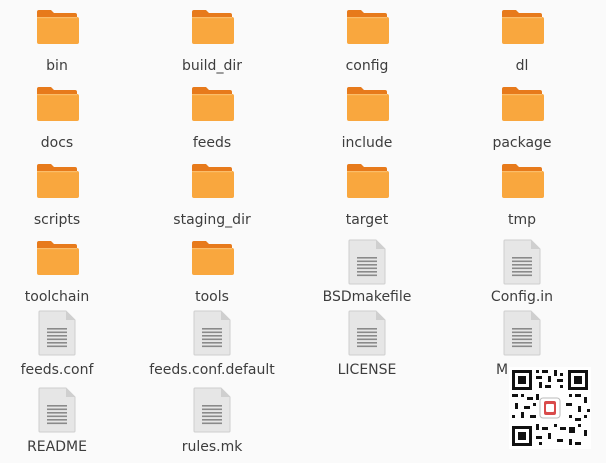  I want to click on file-item-feeds-conf: feeds.conf, so click(66, 347).